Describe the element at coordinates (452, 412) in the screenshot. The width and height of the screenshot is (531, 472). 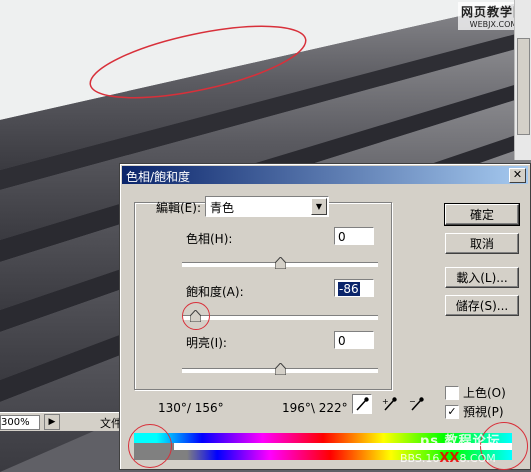
I see `preview-checkbox: ✓` at that location.